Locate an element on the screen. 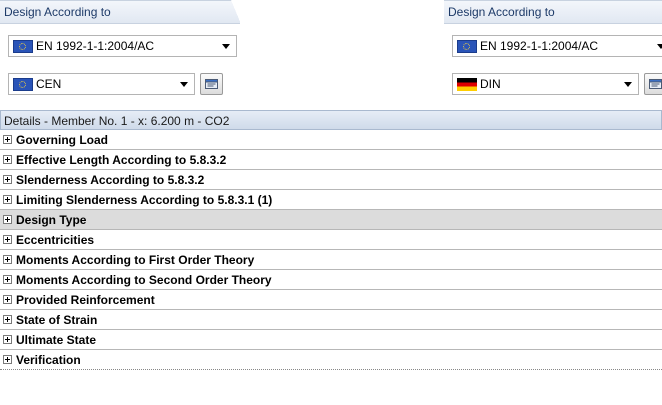  tree-row-label: Ultimate State is located at coordinates (56, 339).